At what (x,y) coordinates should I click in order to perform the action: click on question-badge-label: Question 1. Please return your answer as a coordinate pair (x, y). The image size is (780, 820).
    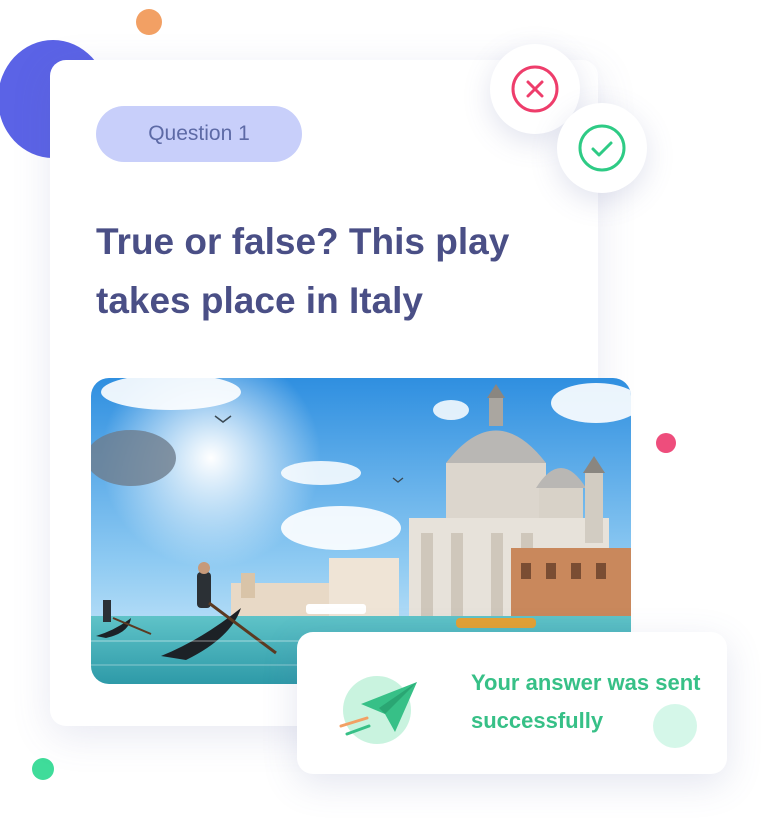
    Looking at the image, I should click on (199, 133).